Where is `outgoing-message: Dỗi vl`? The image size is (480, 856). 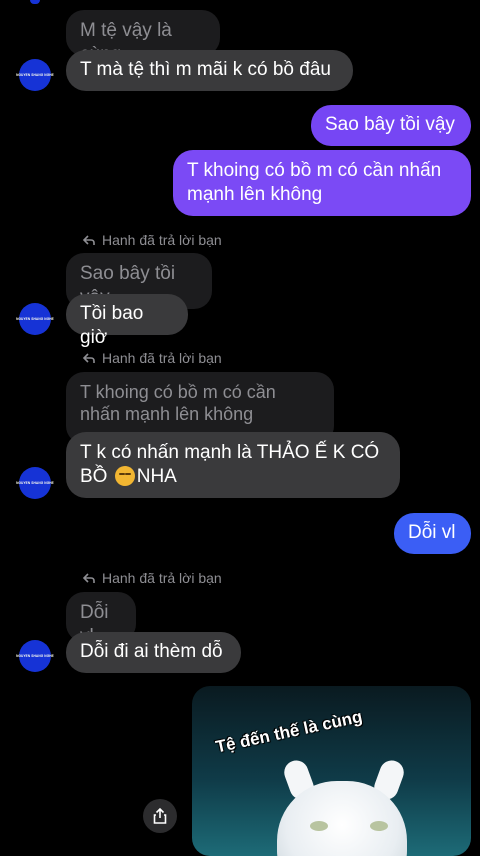
outgoing-message: Dỗi vl is located at coordinates (432, 533).